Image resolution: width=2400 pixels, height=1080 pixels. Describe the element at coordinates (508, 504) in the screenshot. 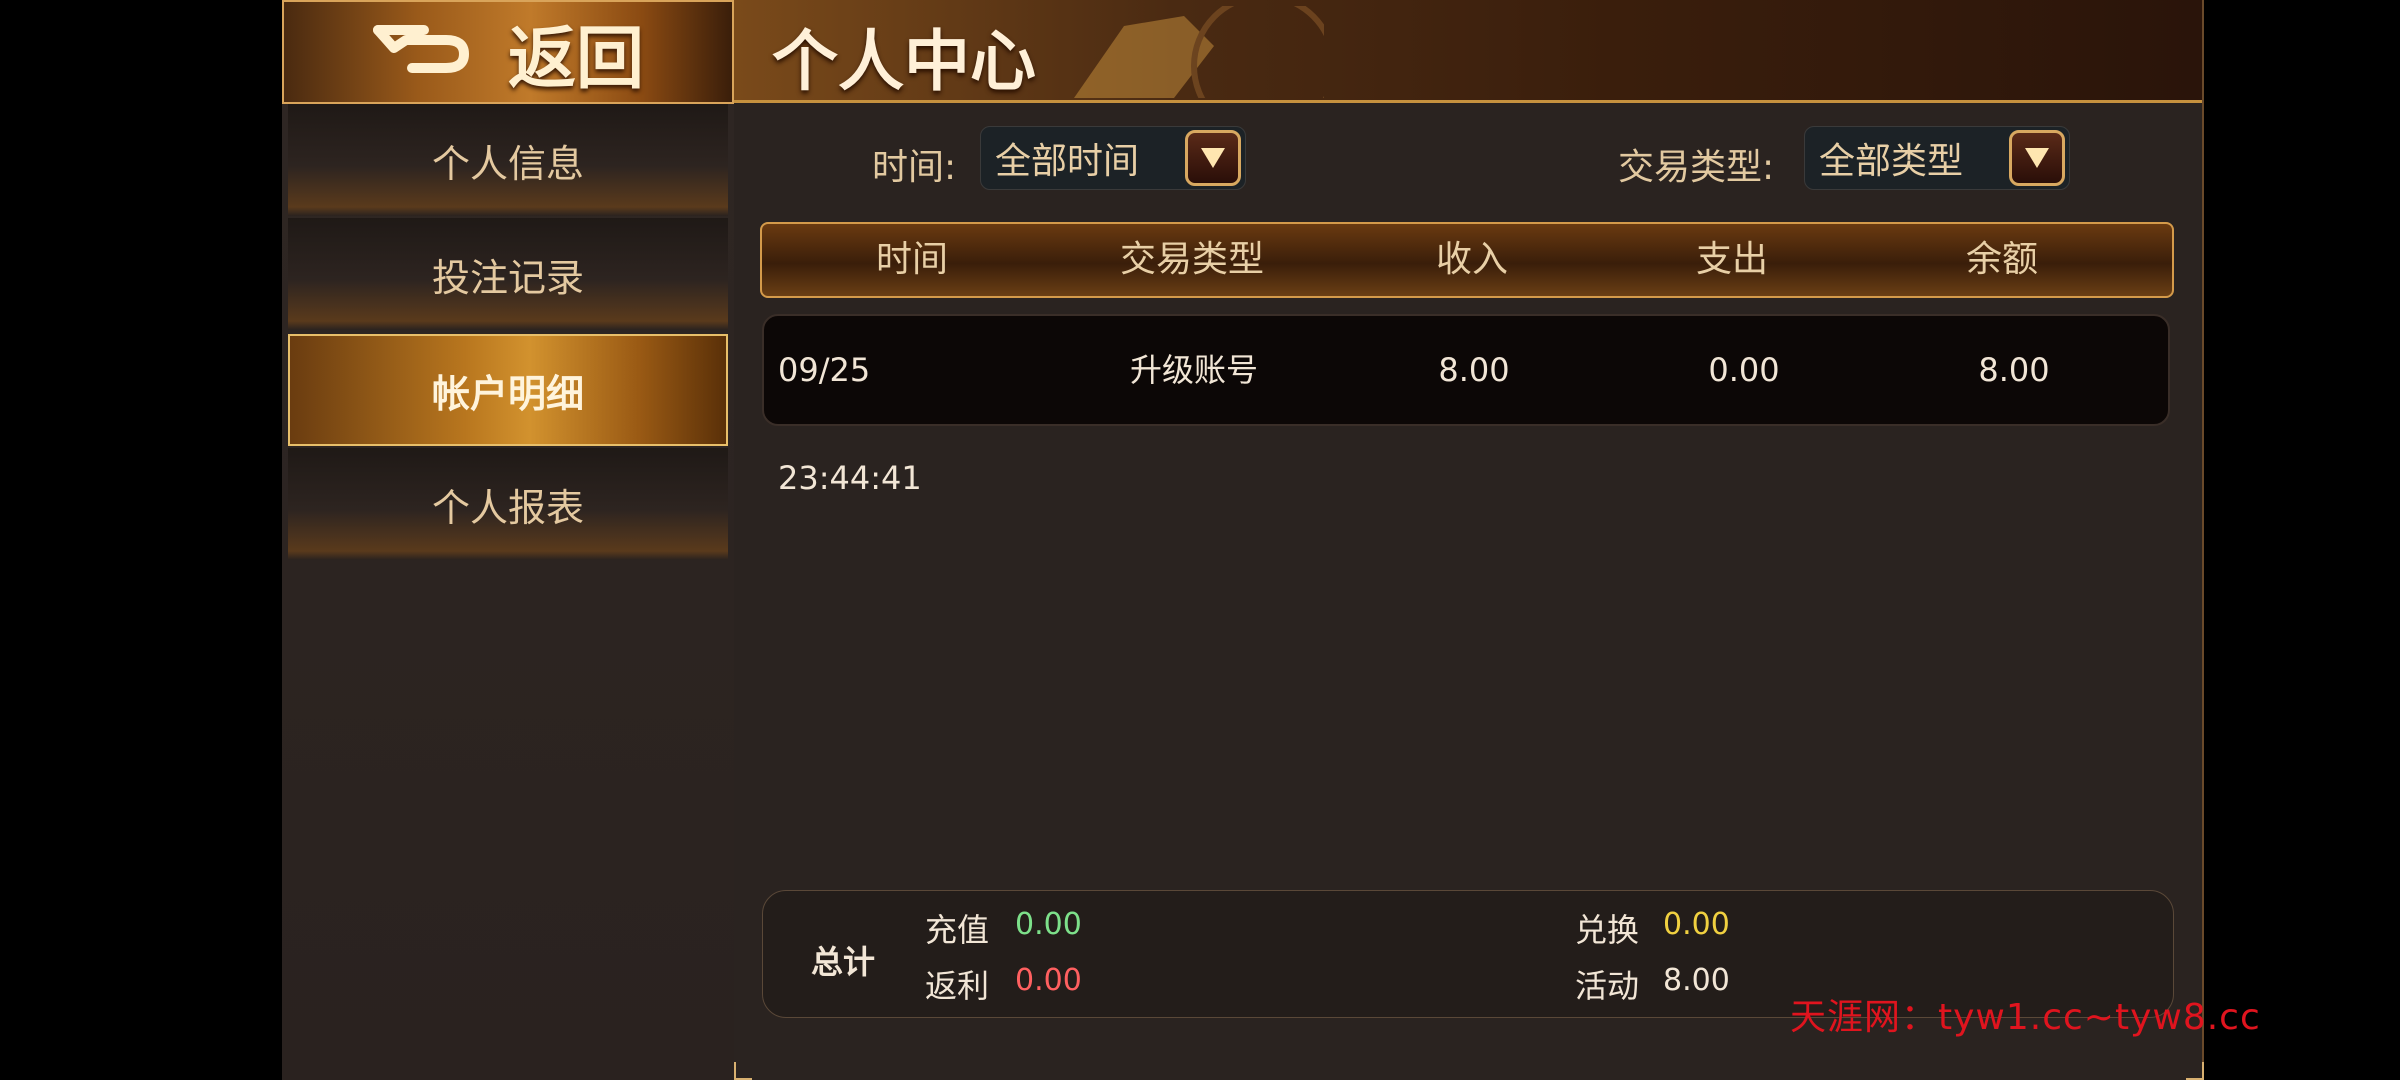

I see `sidebar-item-personal-report: 个人报表` at that location.